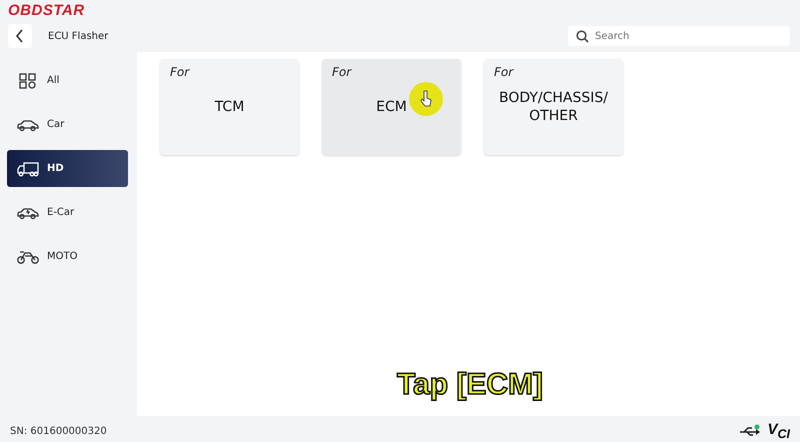 The width and height of the screenshot is (800, 442). I want to click on page-title: ECU Flasher, so click(78, 36).